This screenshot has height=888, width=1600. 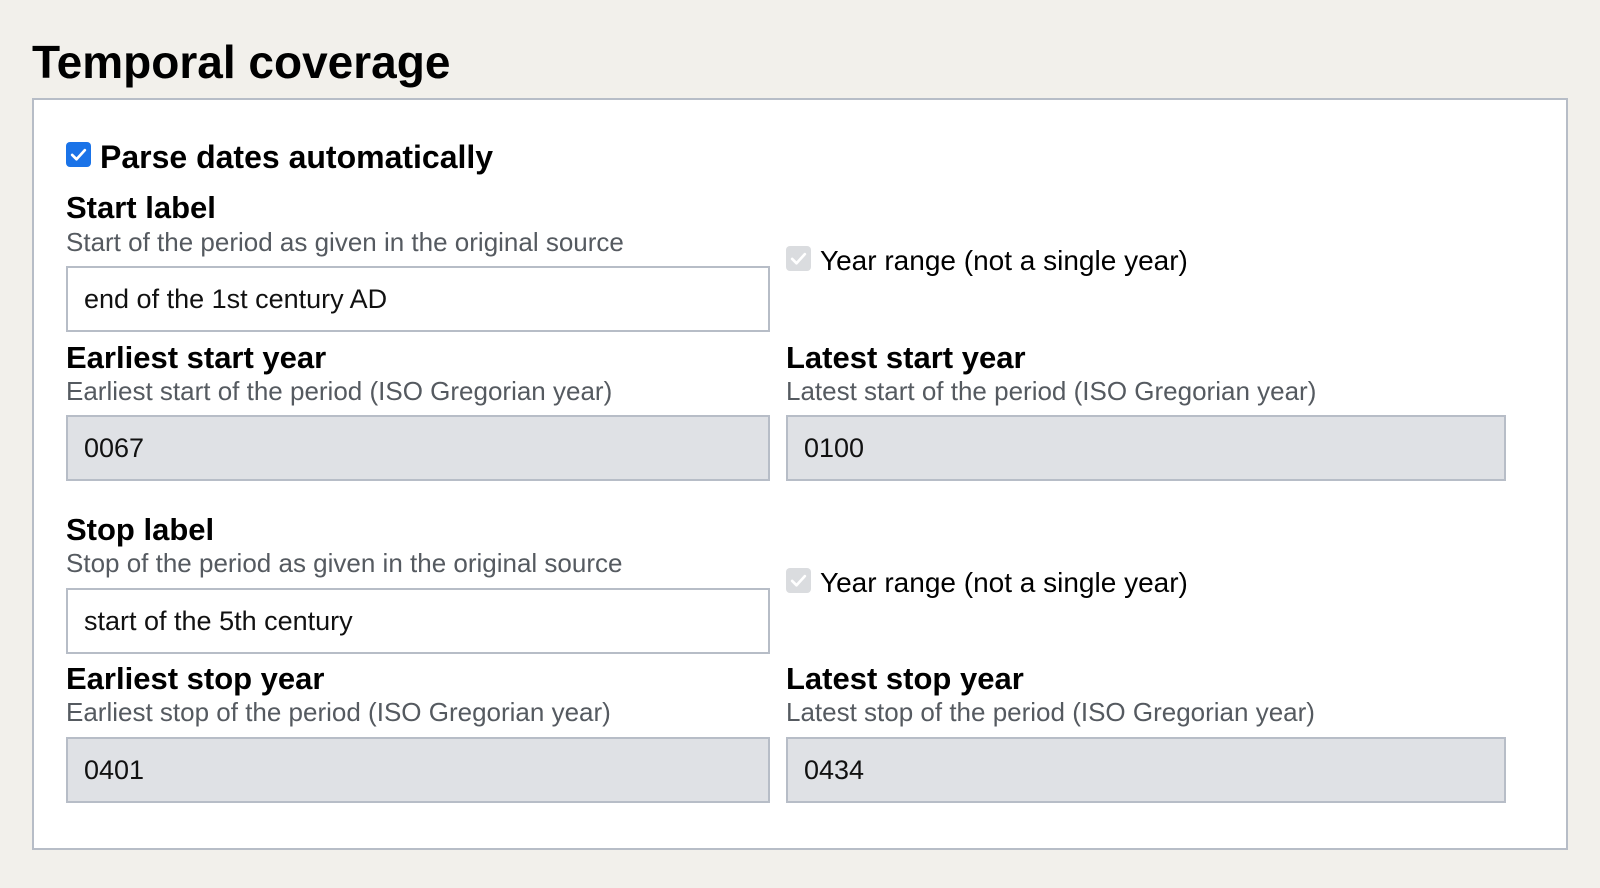 I want to click on stop-label-input: start of the 5th century, so click(x=418, y=621).